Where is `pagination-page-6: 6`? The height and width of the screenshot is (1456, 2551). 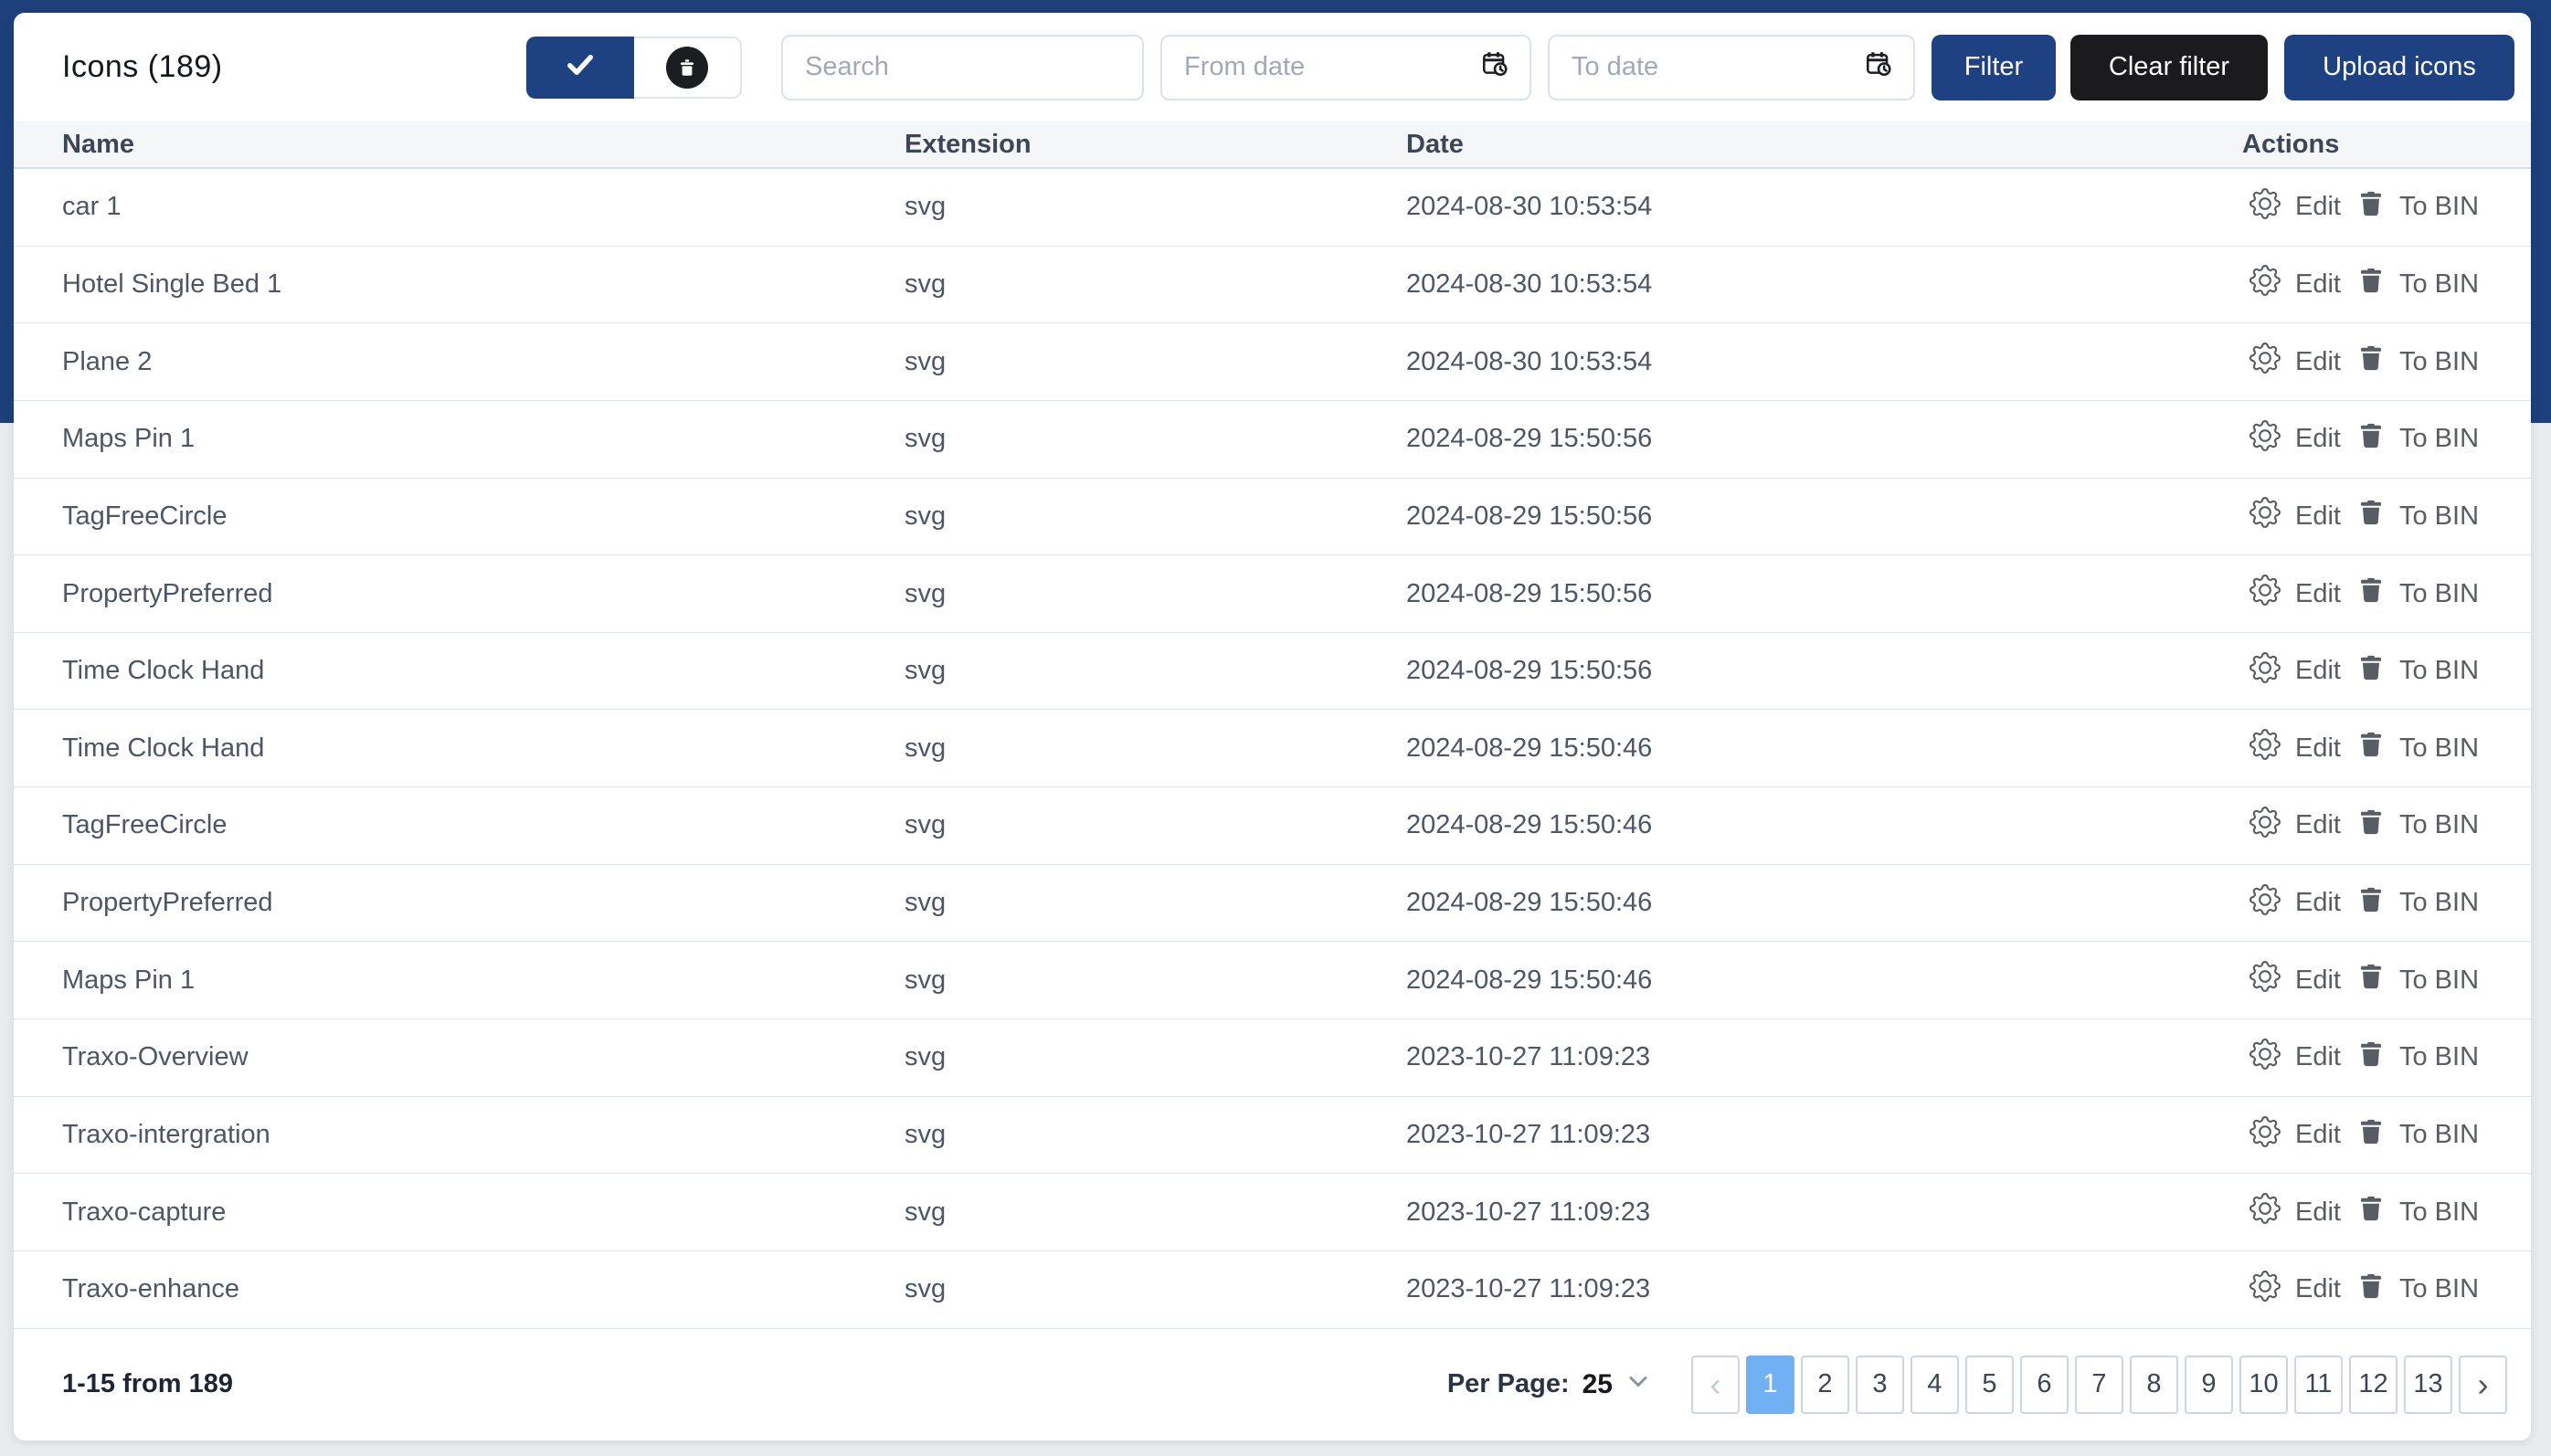
pagination-page-6: 6 is located at coordinates (2044, 1385).